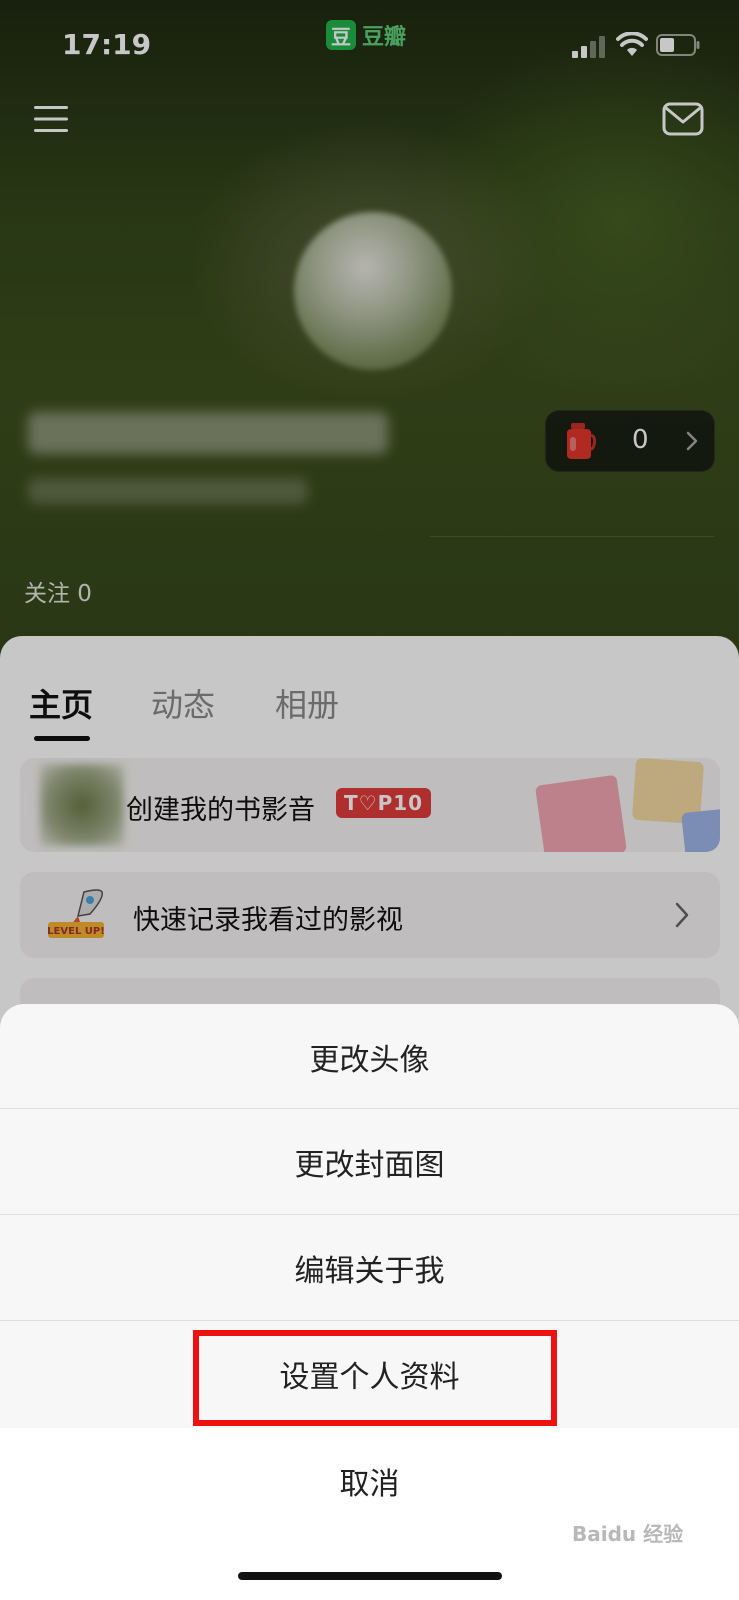  Describe the element at coordinates (369, 1162) in the screenshot. I see `change-cover-button: 更改封面图` at that location.